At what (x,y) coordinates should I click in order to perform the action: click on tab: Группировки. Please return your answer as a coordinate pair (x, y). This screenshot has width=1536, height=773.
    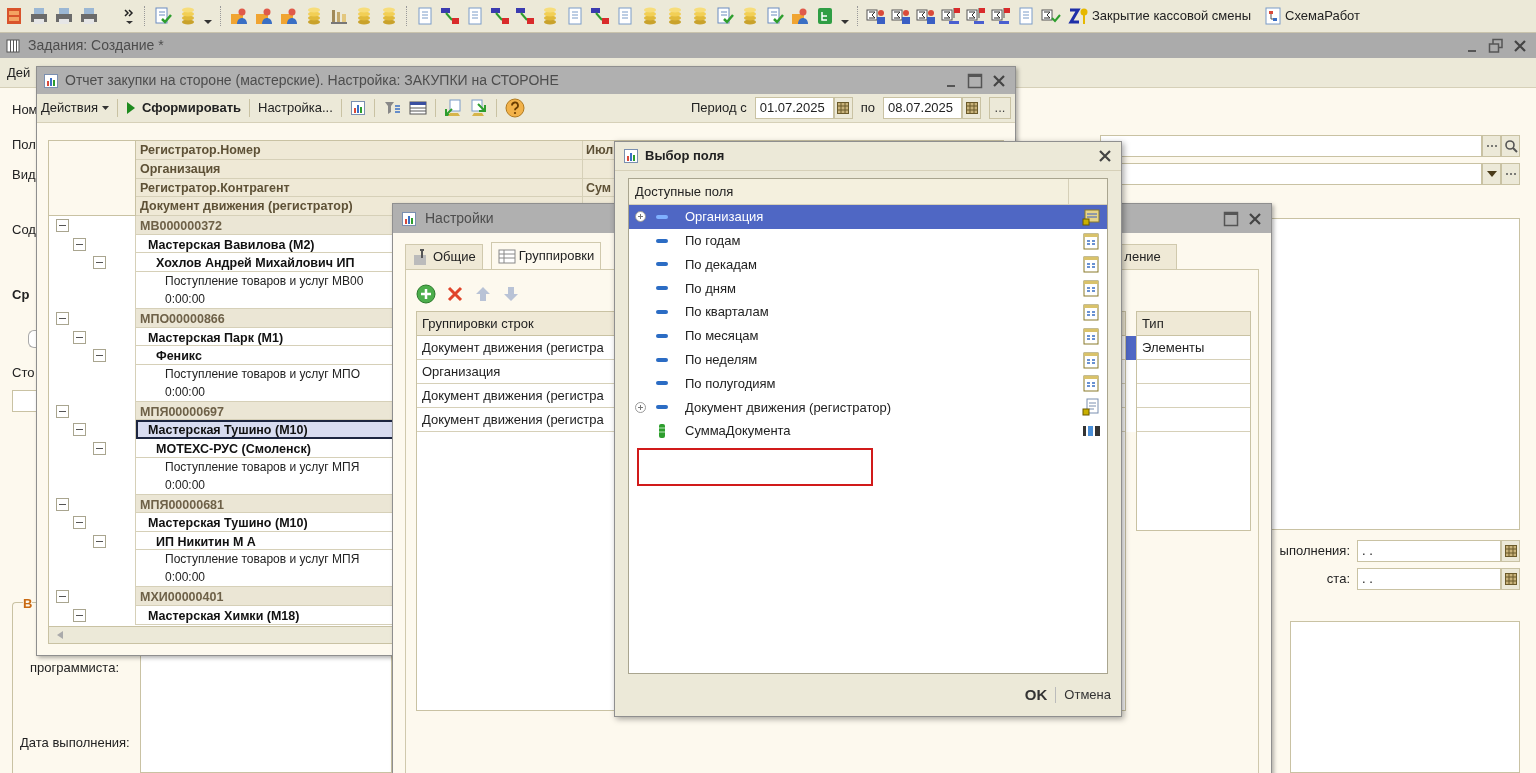
    Looking at the image, I should click on (546, 255).